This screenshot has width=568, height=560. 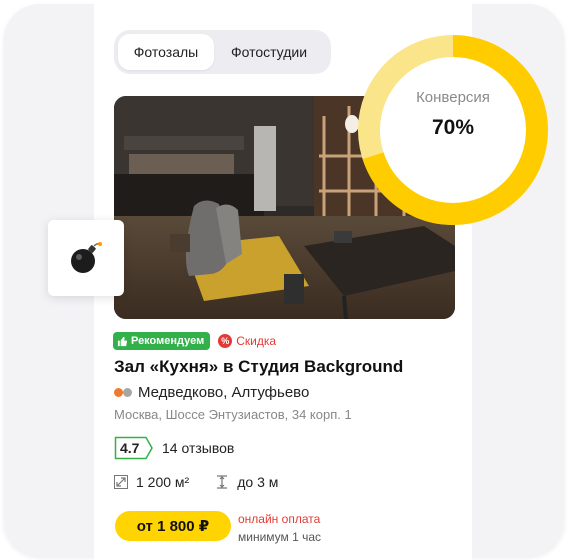 I want to click on minimum-duration: минимум 1 час, so click(x=280, y=537).